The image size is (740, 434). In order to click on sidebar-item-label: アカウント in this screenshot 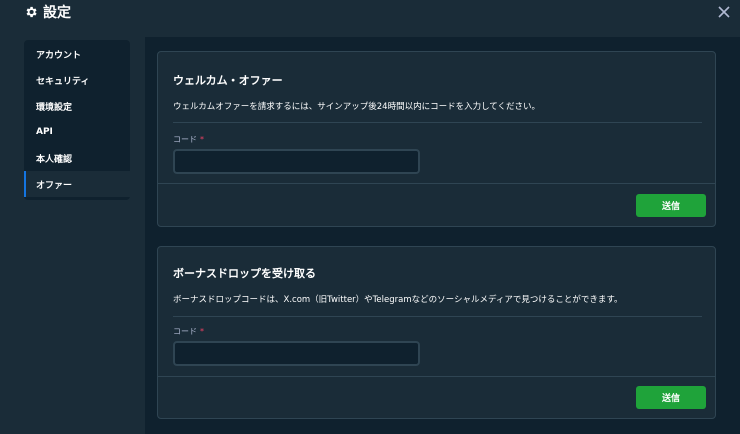, I will do `click(59, 55)`.